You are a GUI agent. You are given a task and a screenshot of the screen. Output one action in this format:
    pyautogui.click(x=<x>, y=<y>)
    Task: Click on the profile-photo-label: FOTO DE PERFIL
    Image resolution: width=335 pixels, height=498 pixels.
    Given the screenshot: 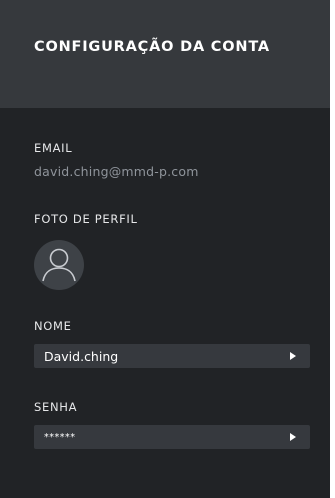 What is the action you would take?
    pyautogui.click(x=86, y=219)
    